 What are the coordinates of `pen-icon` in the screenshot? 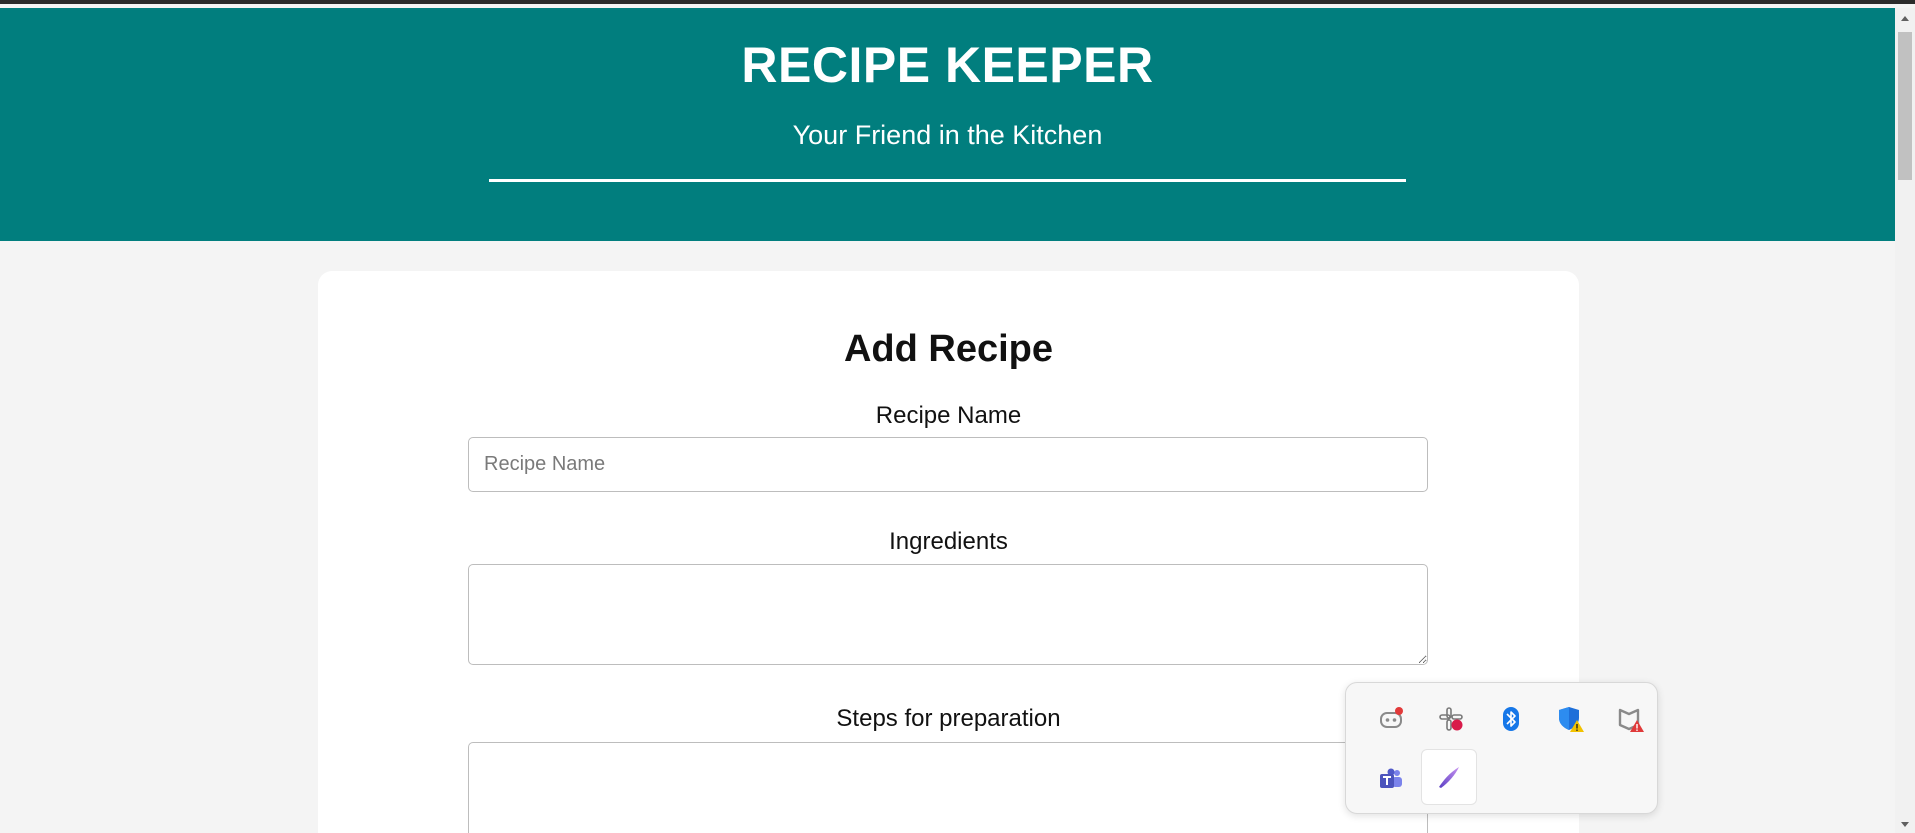 It's located at (1449, 777).